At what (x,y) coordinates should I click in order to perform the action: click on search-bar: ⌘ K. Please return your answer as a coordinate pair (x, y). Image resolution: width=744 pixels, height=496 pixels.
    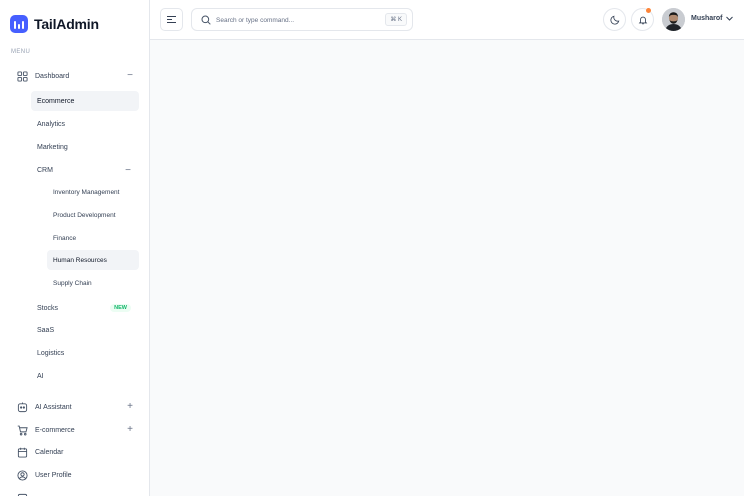
    Looking at the image, I should click on (302, 19).